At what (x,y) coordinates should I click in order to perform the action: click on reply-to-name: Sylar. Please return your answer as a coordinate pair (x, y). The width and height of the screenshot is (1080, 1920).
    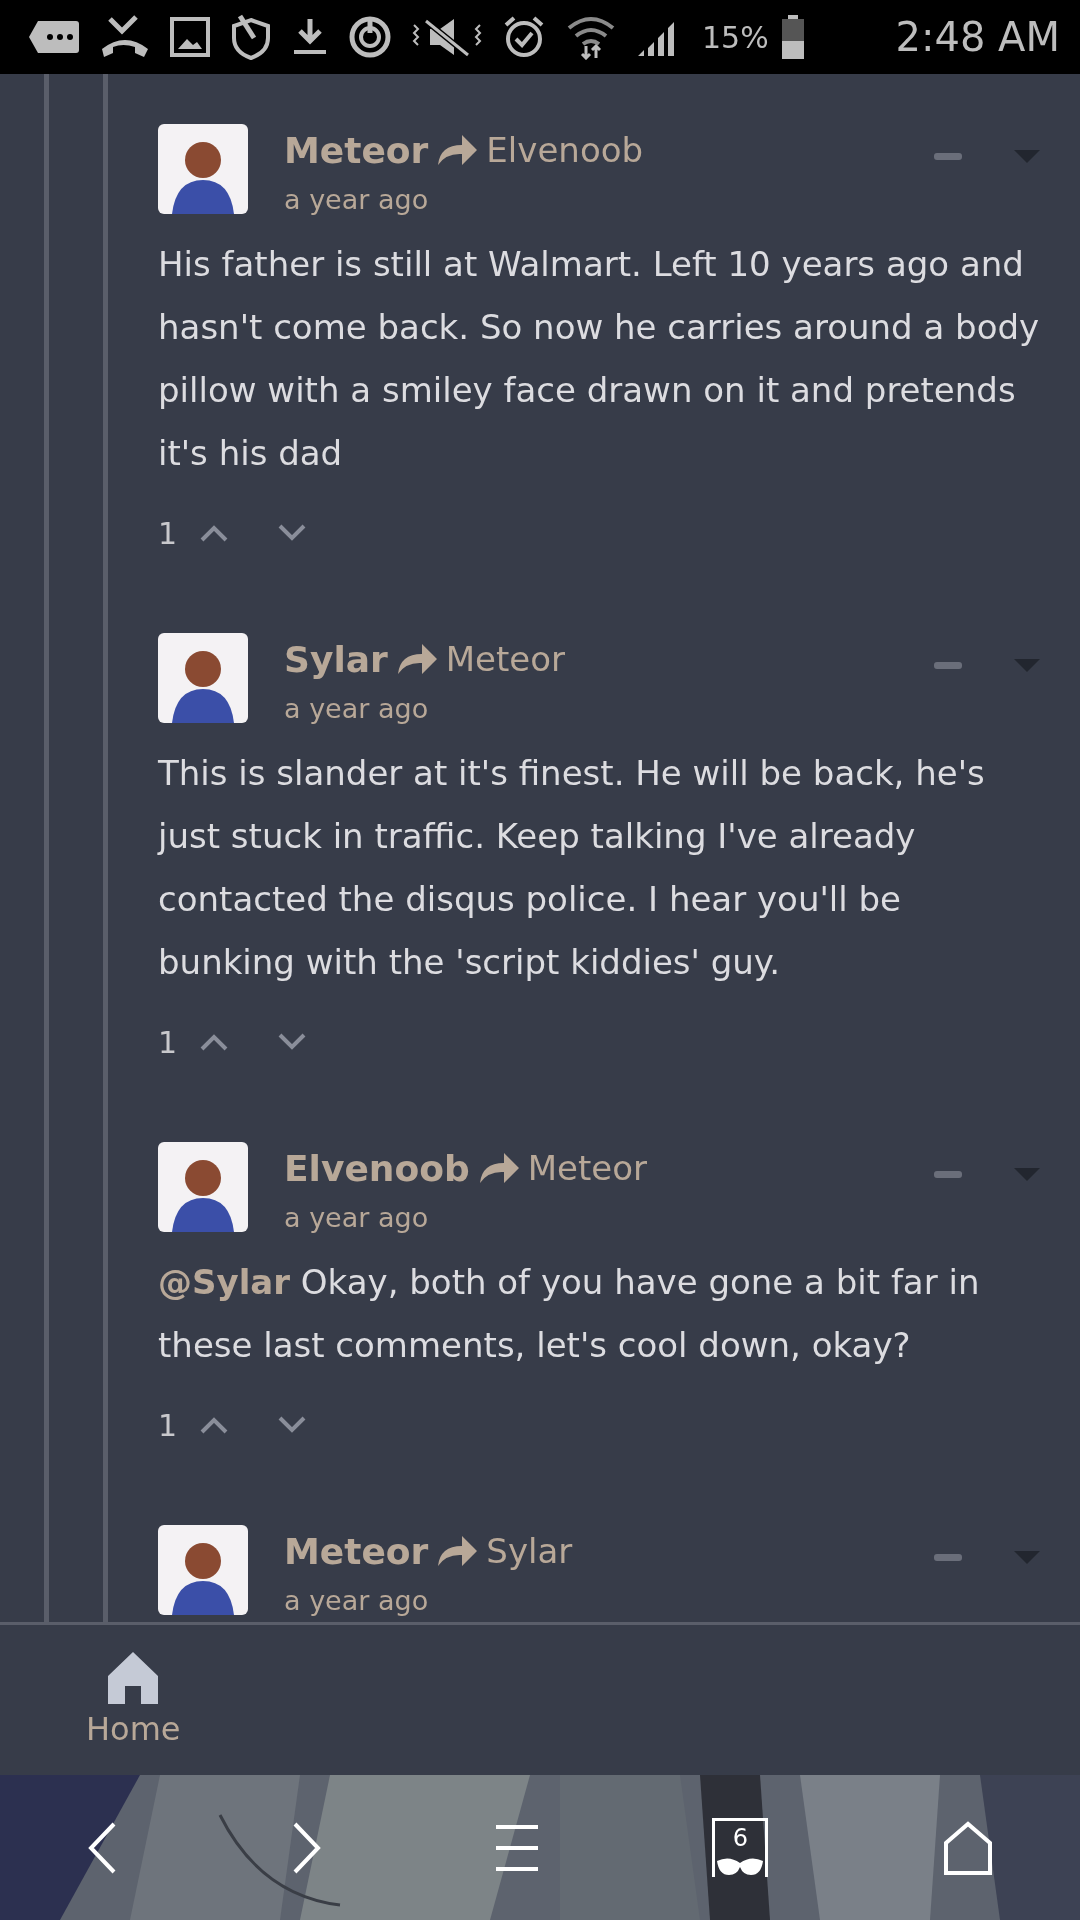
    Looking at the image, I should click on (529, 1551).